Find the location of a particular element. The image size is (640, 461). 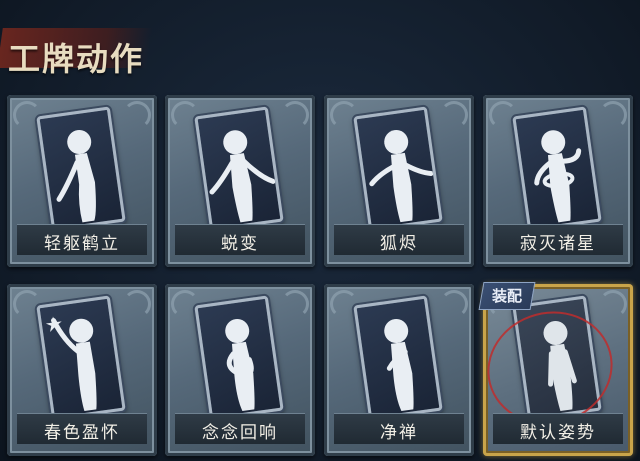

label-bar: 蜕变 is located at coordinates (240, 239).